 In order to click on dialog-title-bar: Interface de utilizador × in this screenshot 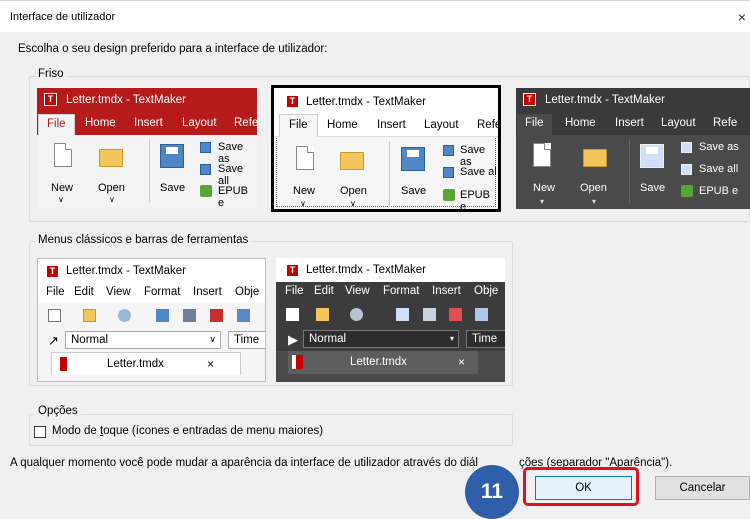, I will do `click(375, 16)`.